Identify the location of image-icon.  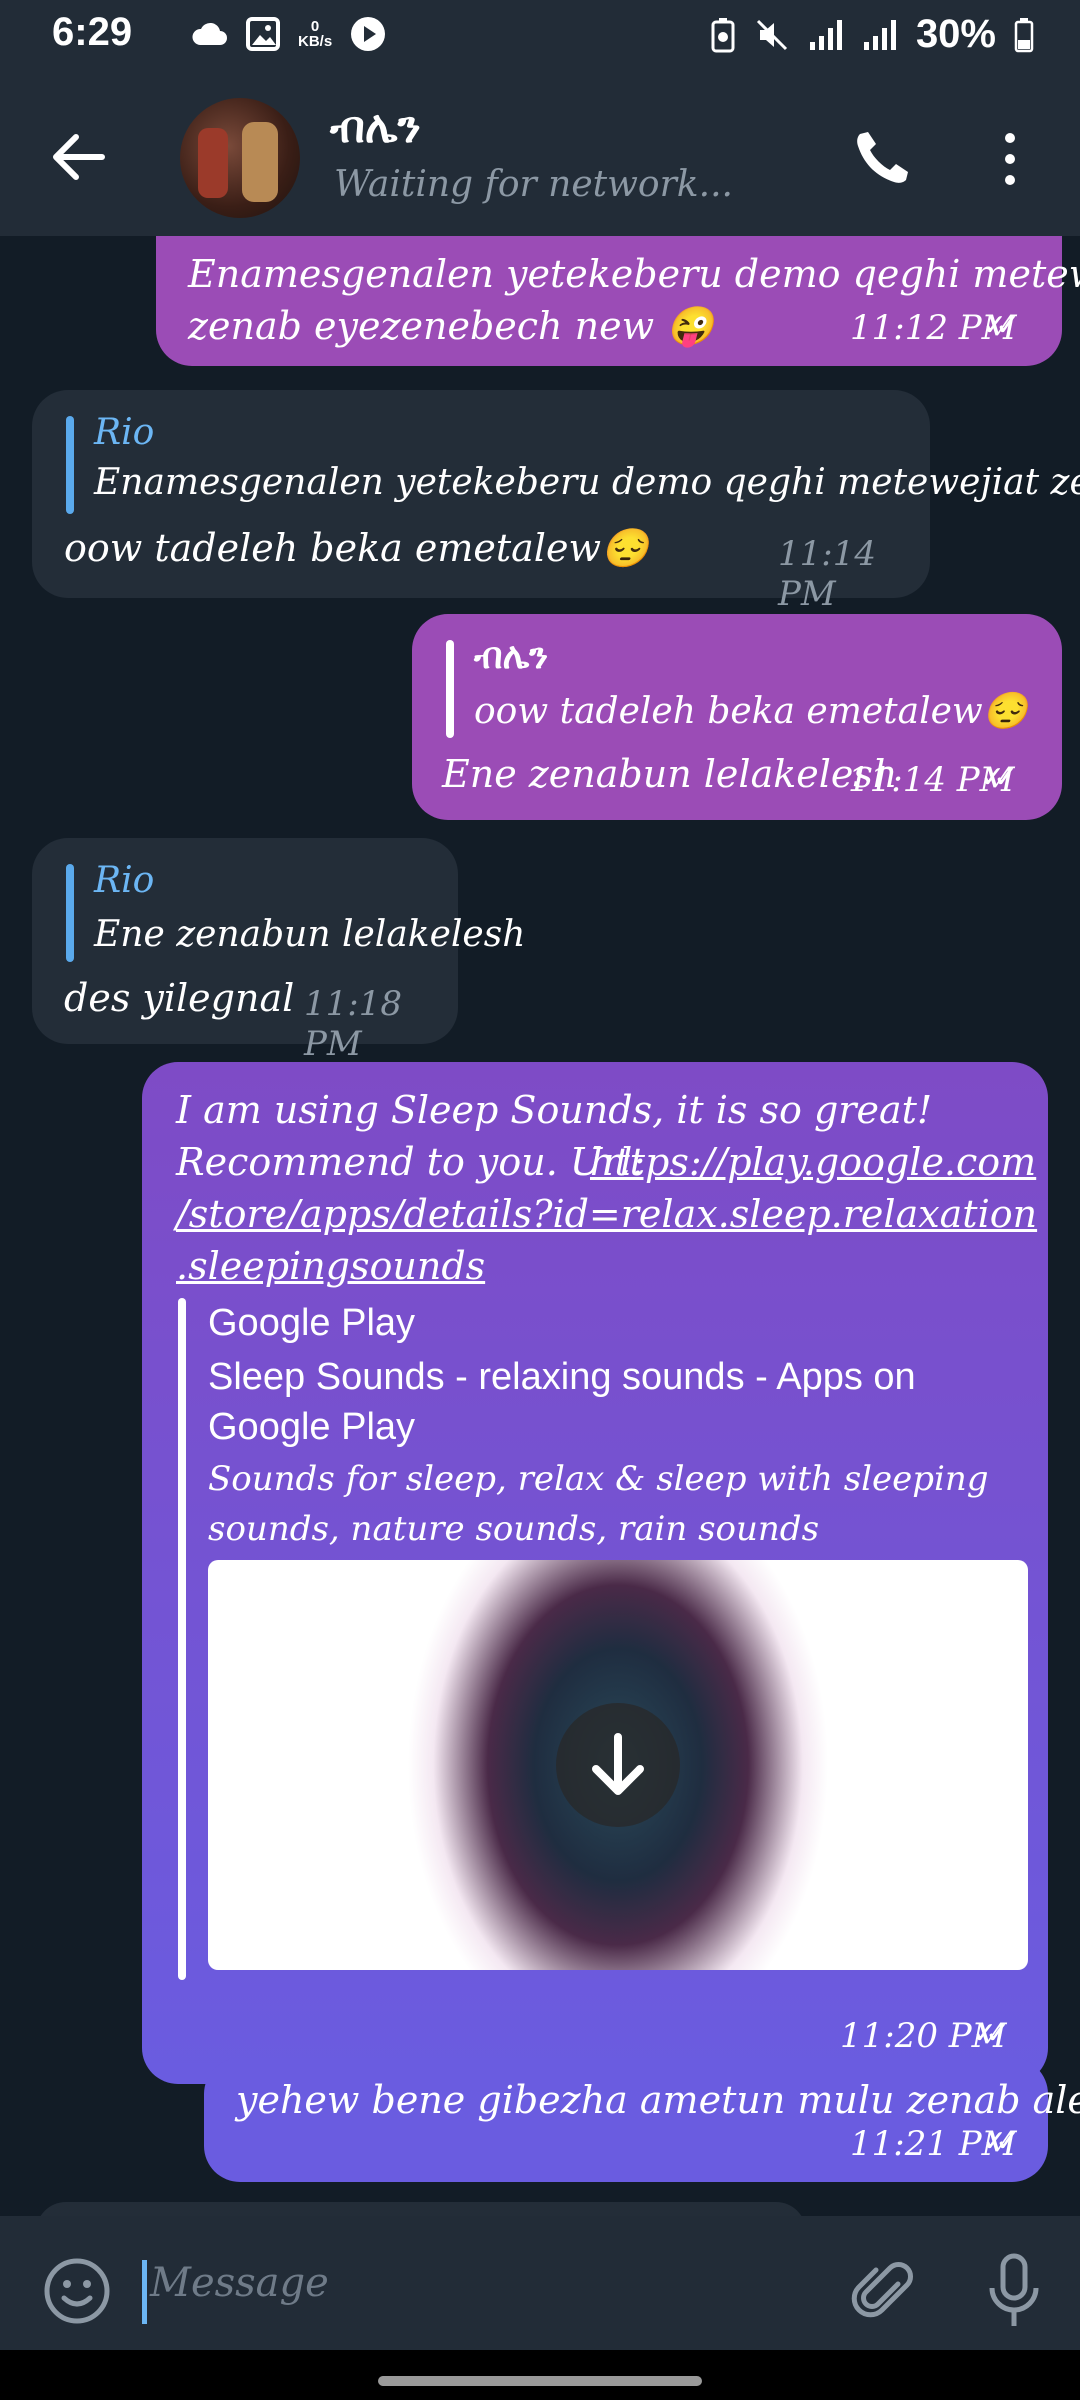
(263, 34).